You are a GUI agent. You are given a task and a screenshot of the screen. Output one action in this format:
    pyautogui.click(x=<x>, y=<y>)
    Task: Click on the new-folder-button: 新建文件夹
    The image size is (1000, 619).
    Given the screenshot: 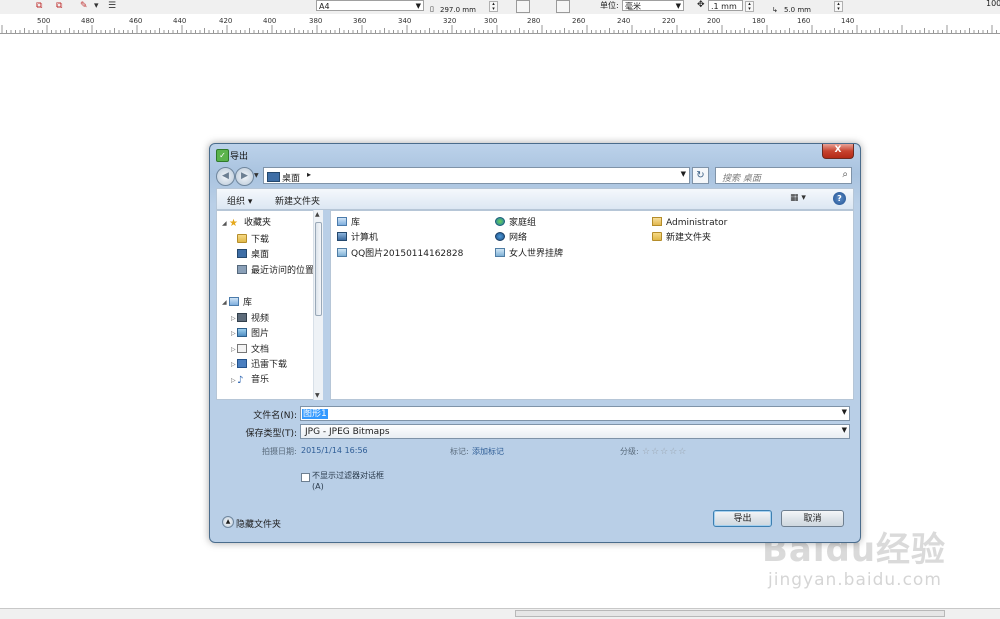 What is the action you would take?
    pyautogui.click(x=297, y=200)
    